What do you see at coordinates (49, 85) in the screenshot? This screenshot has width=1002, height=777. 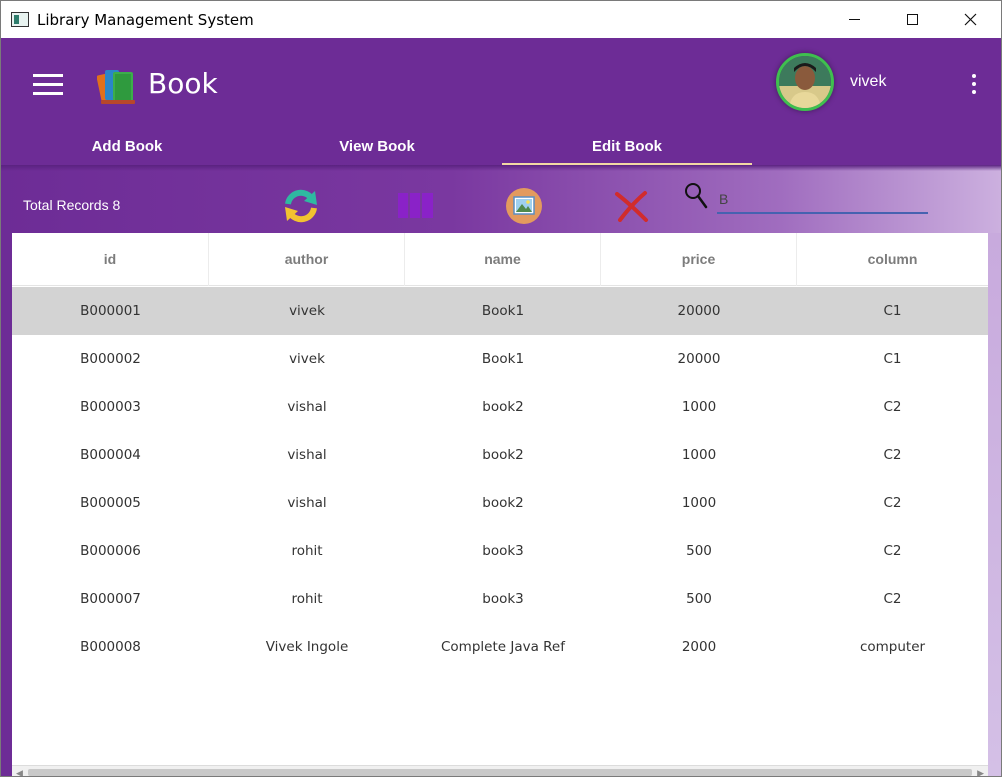 I see `menu-hamburger-icon` at bounding box center [49, 85].